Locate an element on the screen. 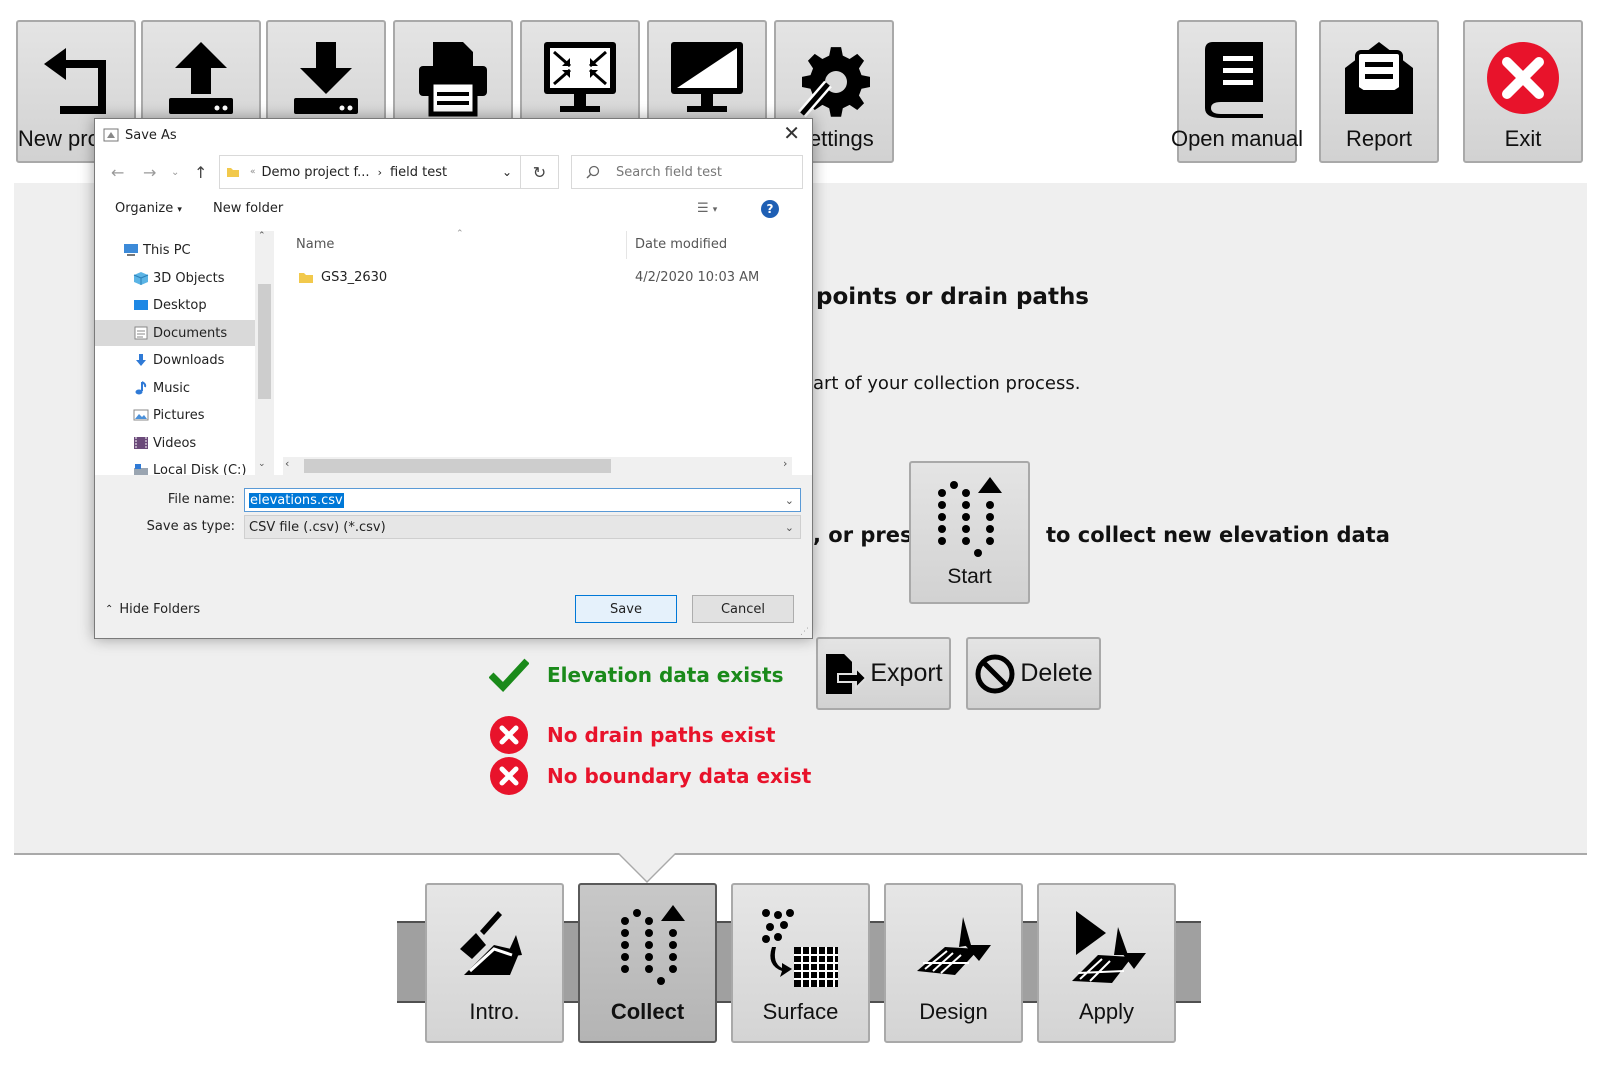  exit-button: Exit is located at coordinates (1523, 91).